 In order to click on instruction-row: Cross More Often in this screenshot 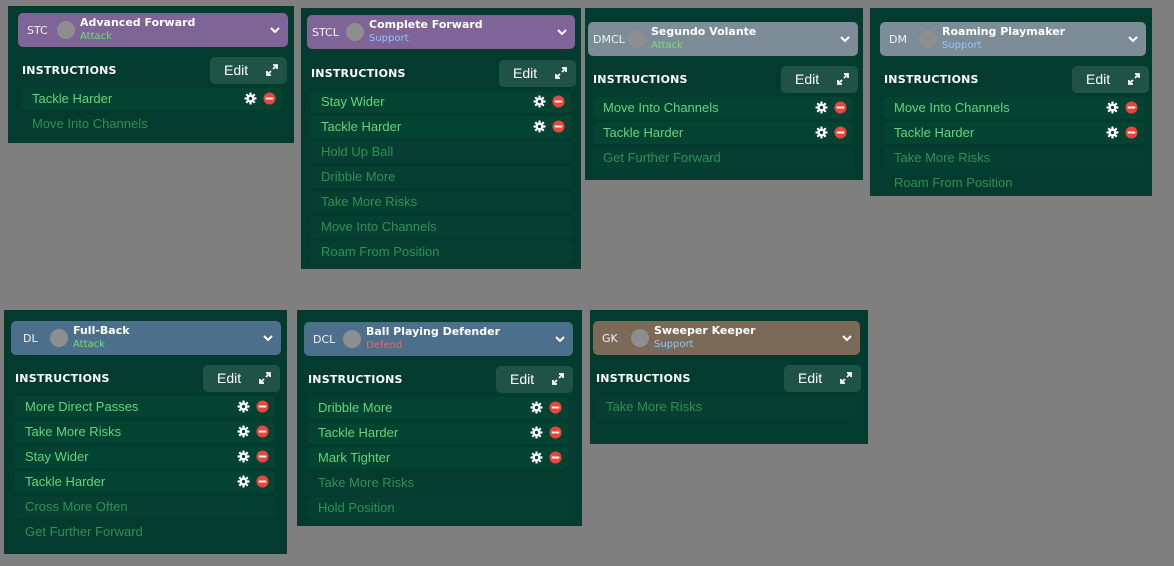, I will do `click(145, 507)`.